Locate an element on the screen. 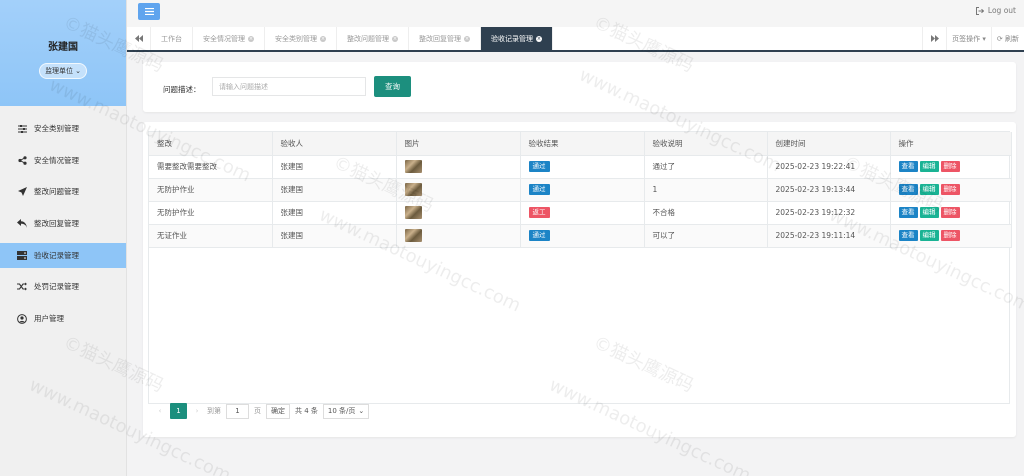 The image size is (1024, 476). cell-created: 2025-02-23 19:12:32 is located at coordinates (829, 213).